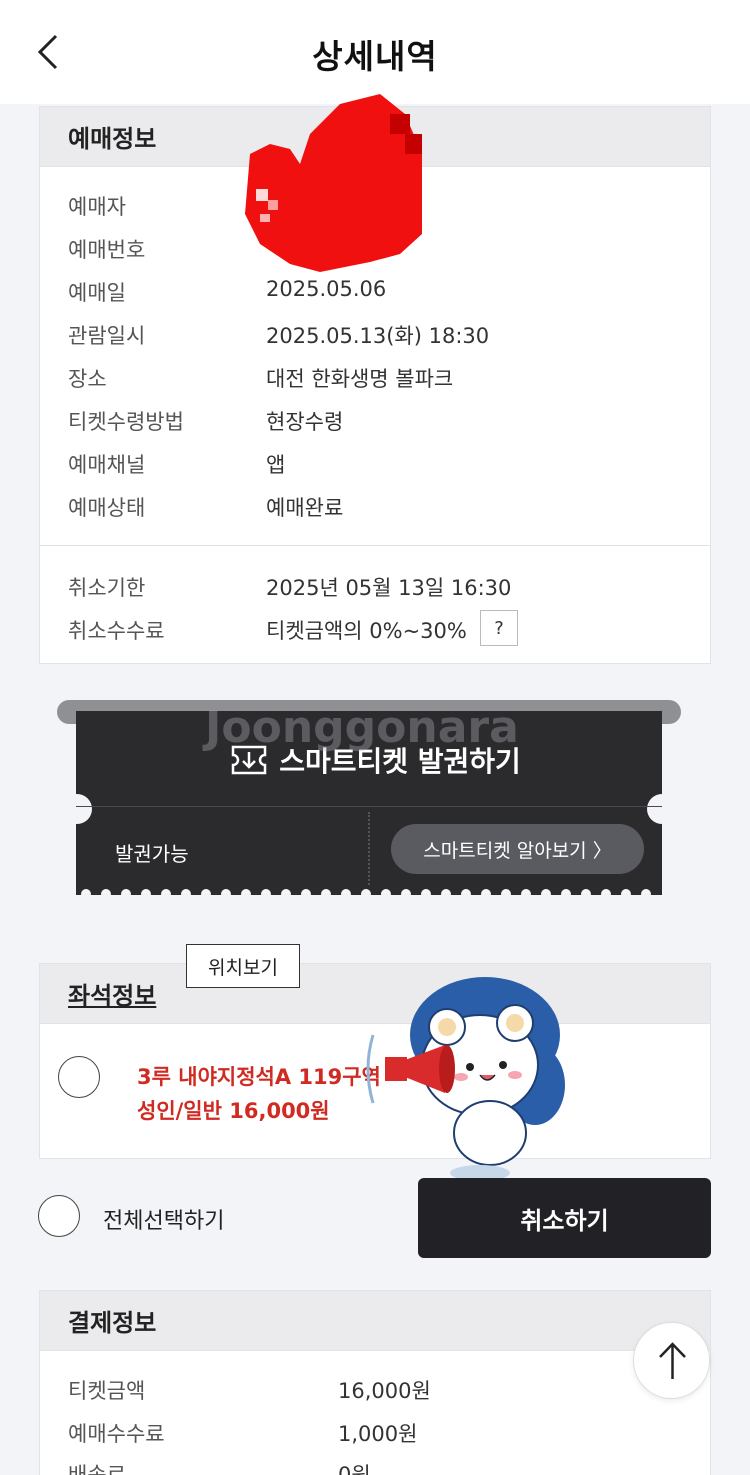 The width and height of the screenshot is (750, 1475). I want to click on payment-info-card: 결제정보 티켓금액 16,000원 예매수수료 1,000원 배송료 0원, so click(375, 1382).